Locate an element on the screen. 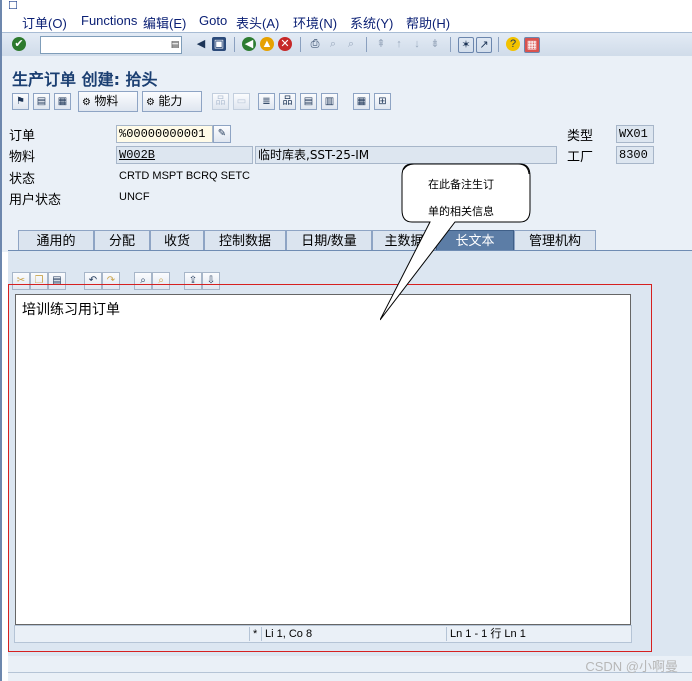 The height and width of the screenshot is (681, 692). back-icon: ◀ is located at coordinates (249, 44).